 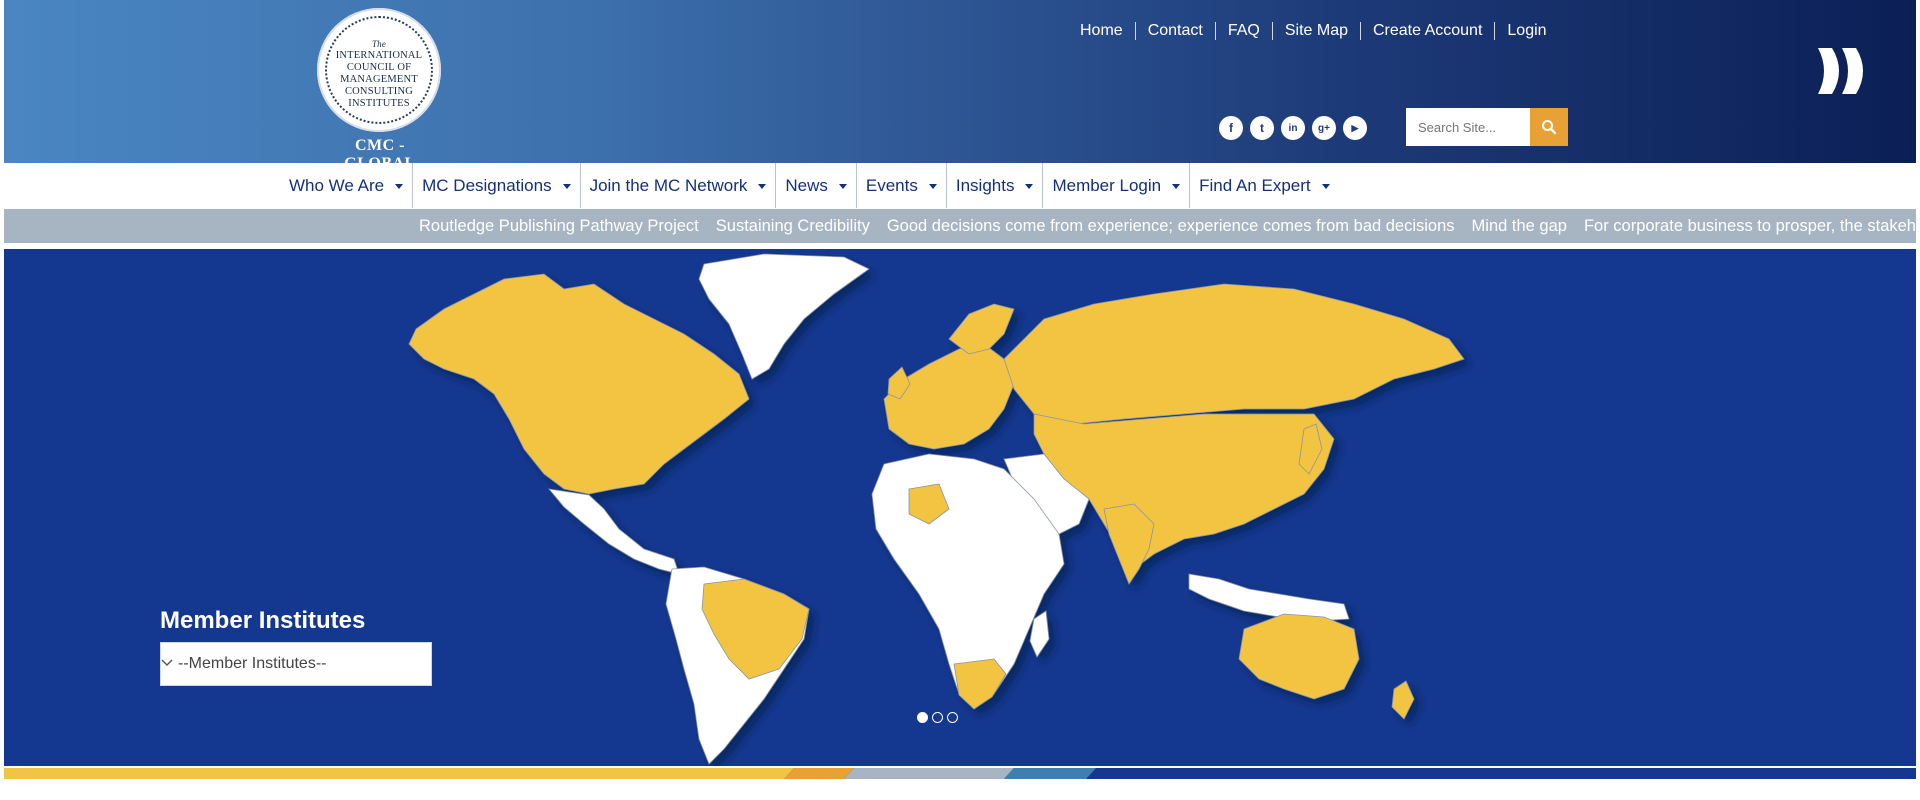 What do you see at coordinates (1299, 656) in the screenshot?
I see `region-australia` at bounding box center [1299, 656].